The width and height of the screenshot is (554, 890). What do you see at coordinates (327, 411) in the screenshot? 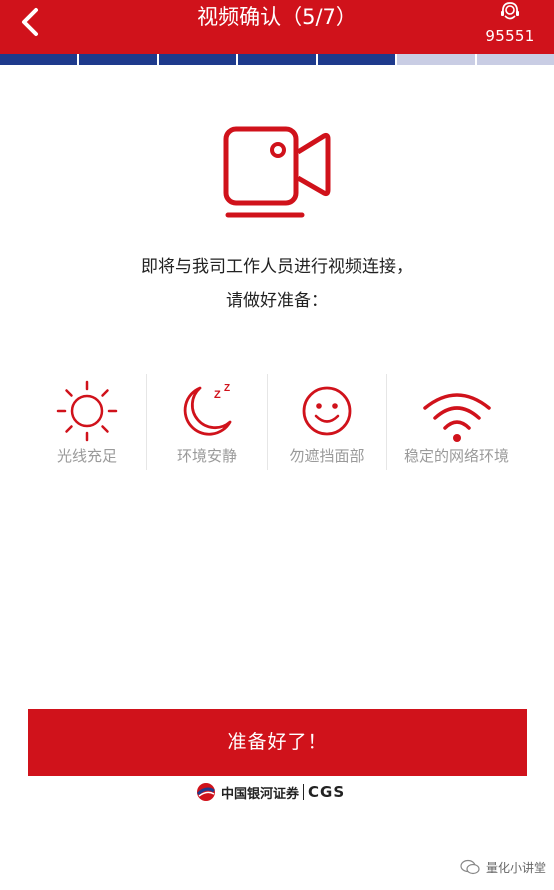
I see `smile-icon` at bounding box center [327, 411].